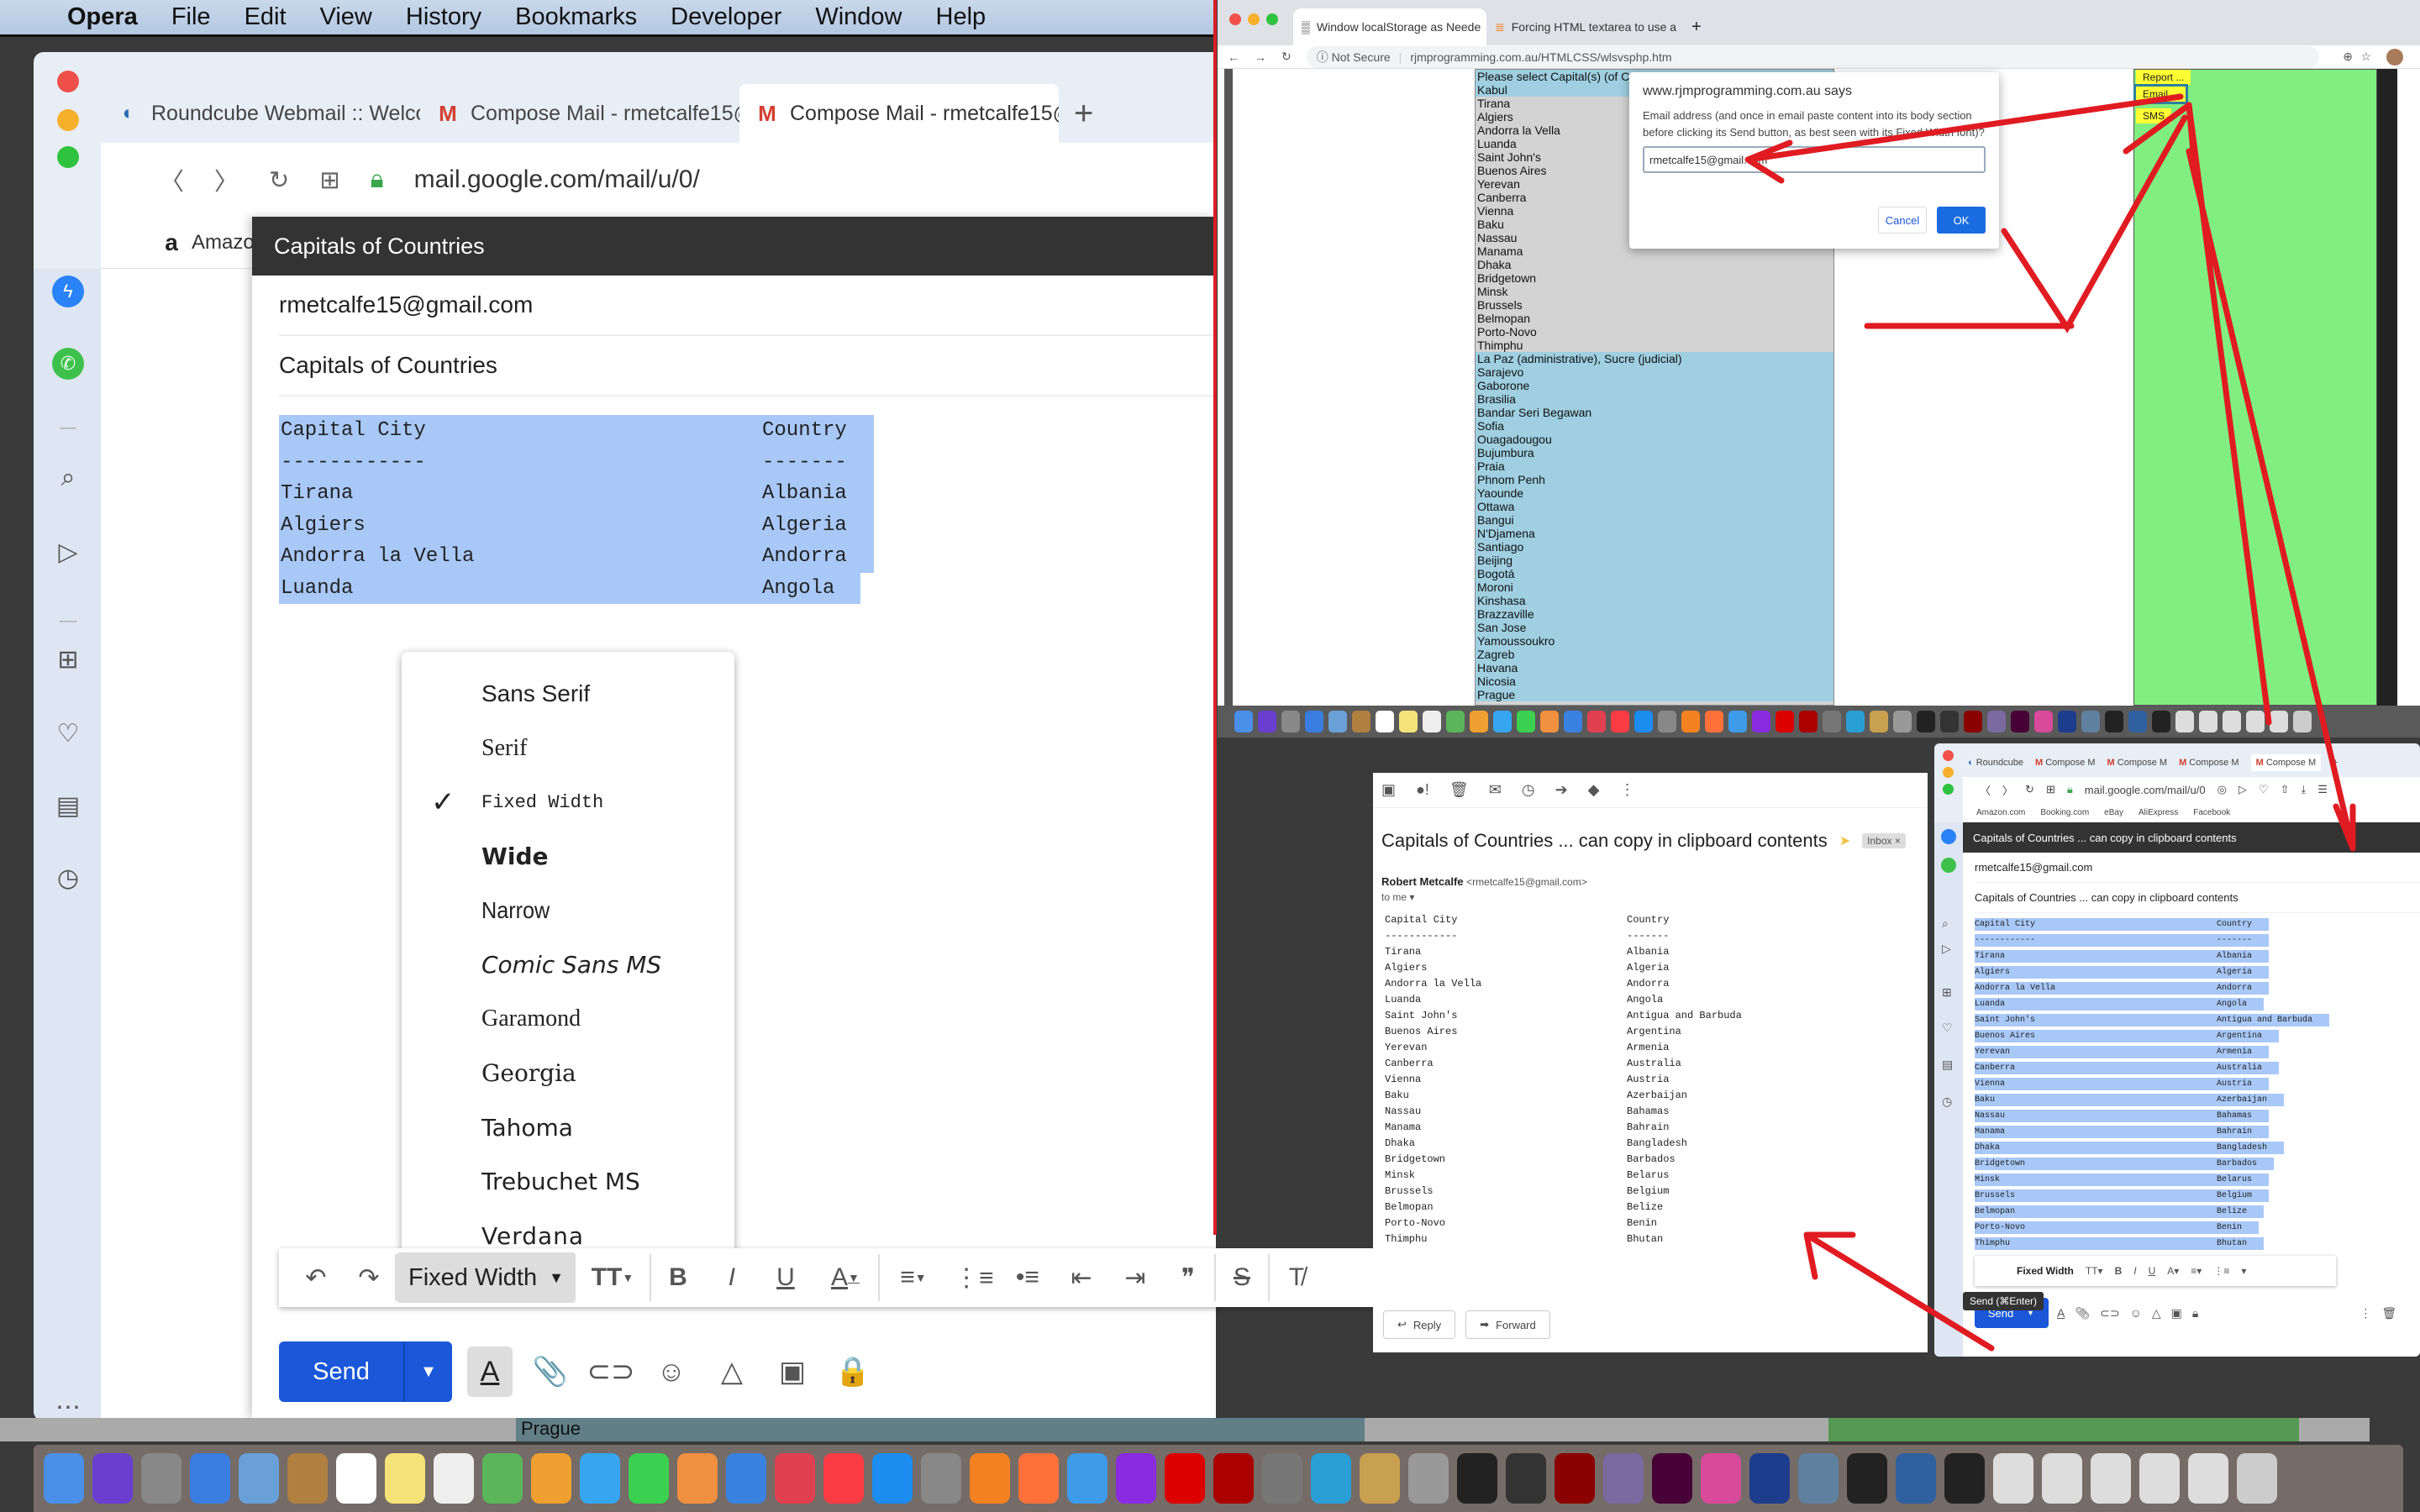  I want to click on chrome-tab-localstorage: ▒ Window localStorage as Neede X, so click(1389, 26).